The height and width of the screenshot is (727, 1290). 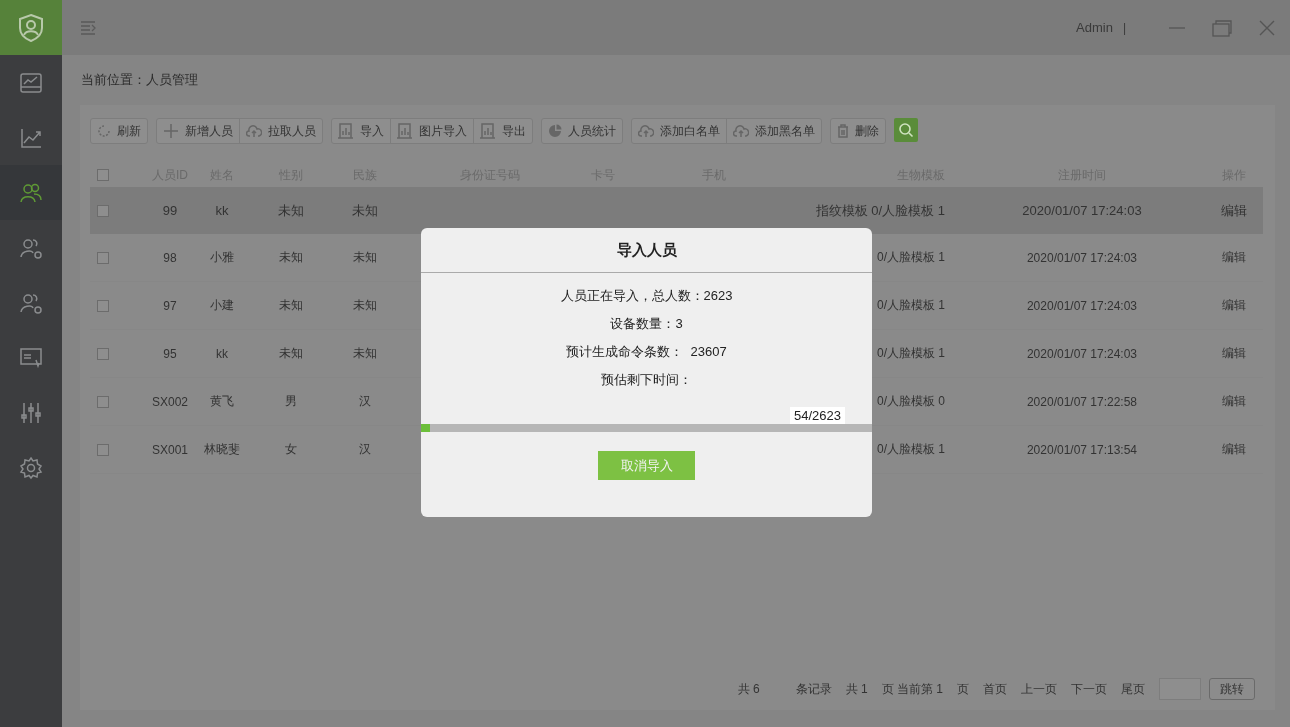 What do you see at coordinates (1232, 689) in the screenshot?
I see `jump-button: 跳转` at bounding box center [1232, 689].